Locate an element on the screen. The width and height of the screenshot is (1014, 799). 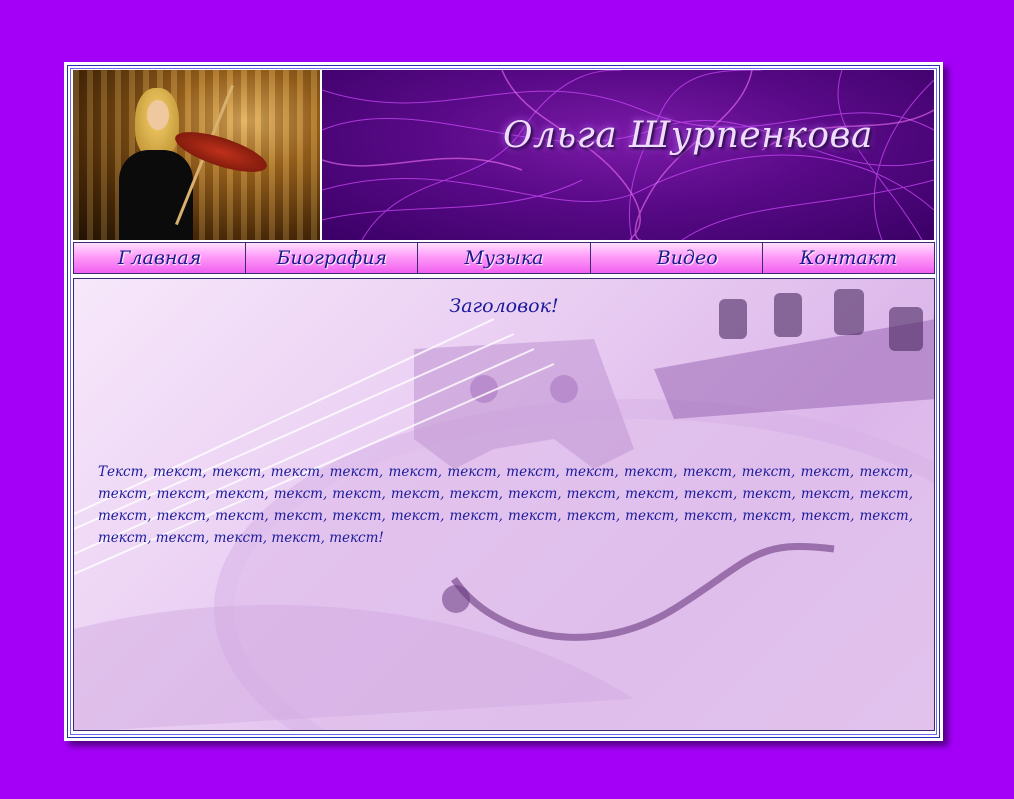
nav-label: Музыка is located at coordinates (504, 258).